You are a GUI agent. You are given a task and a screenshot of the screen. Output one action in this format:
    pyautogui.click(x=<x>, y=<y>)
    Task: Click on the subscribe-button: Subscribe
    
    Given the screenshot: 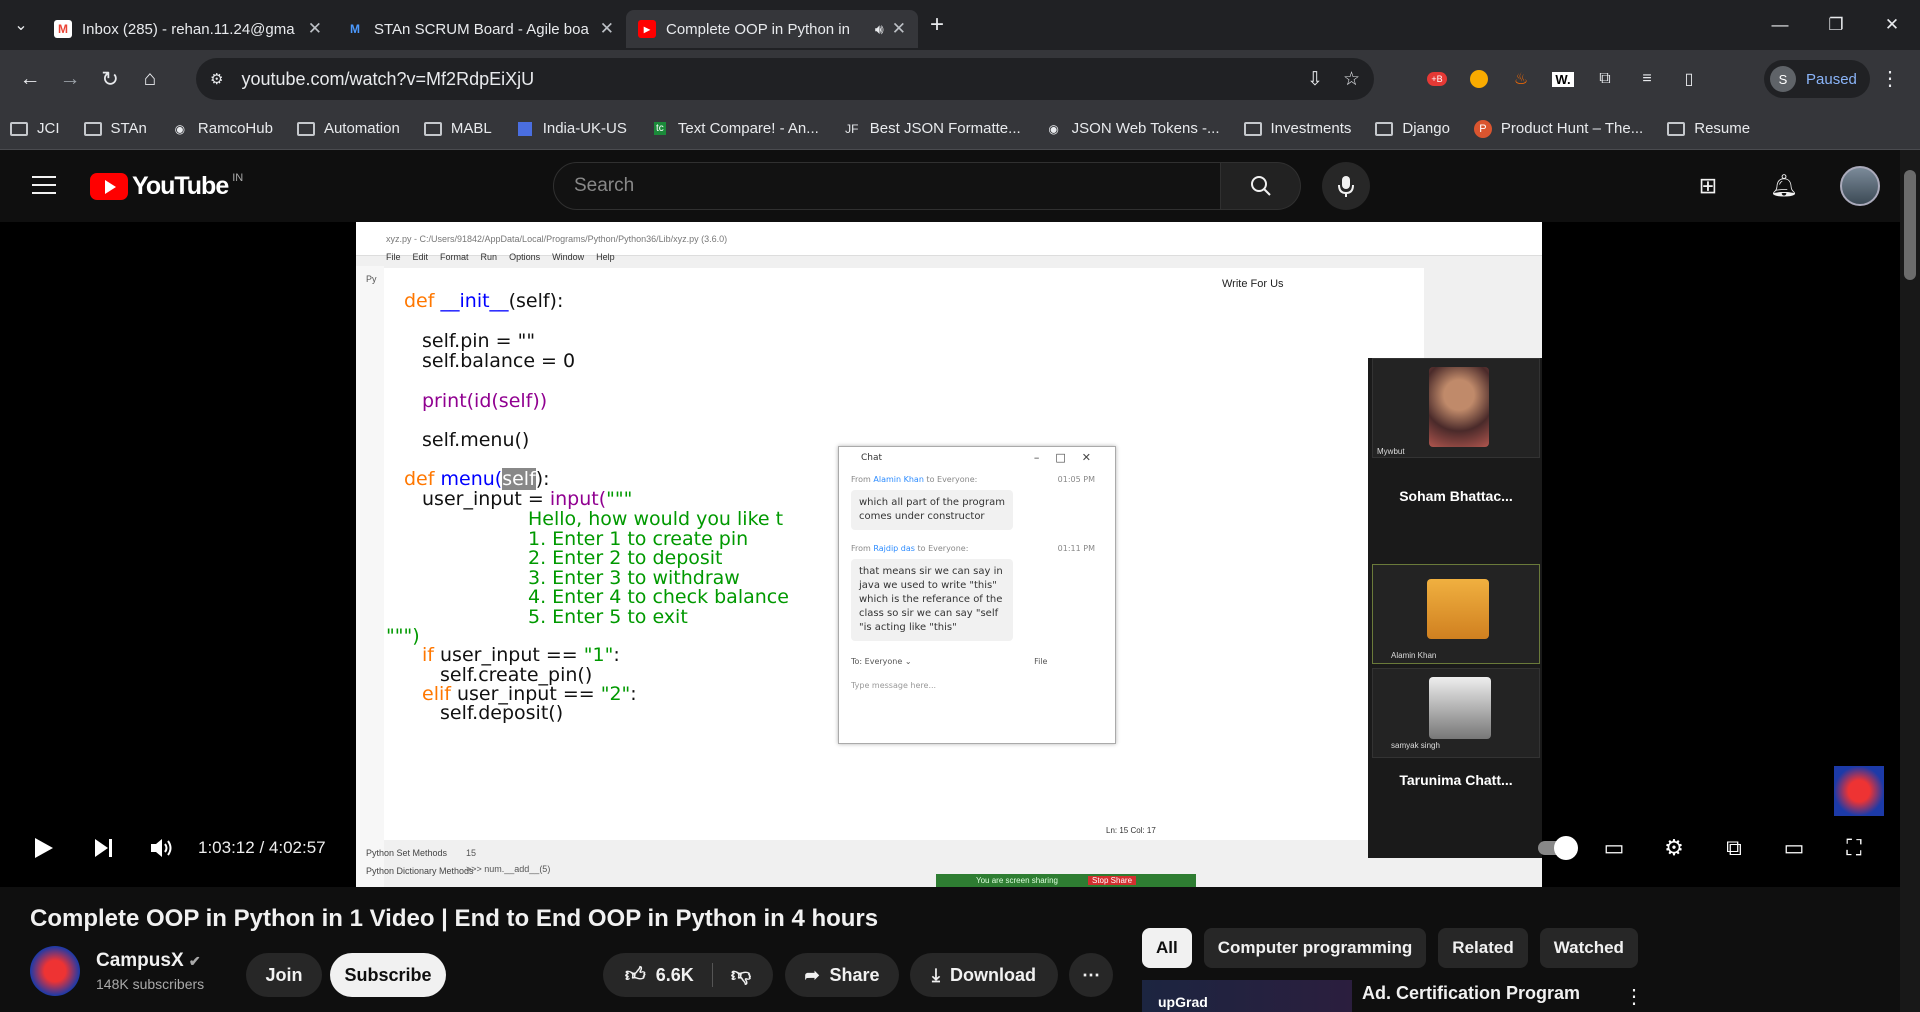 What is the action you would take?
    pyautogui.click(x=388, y=975)
    